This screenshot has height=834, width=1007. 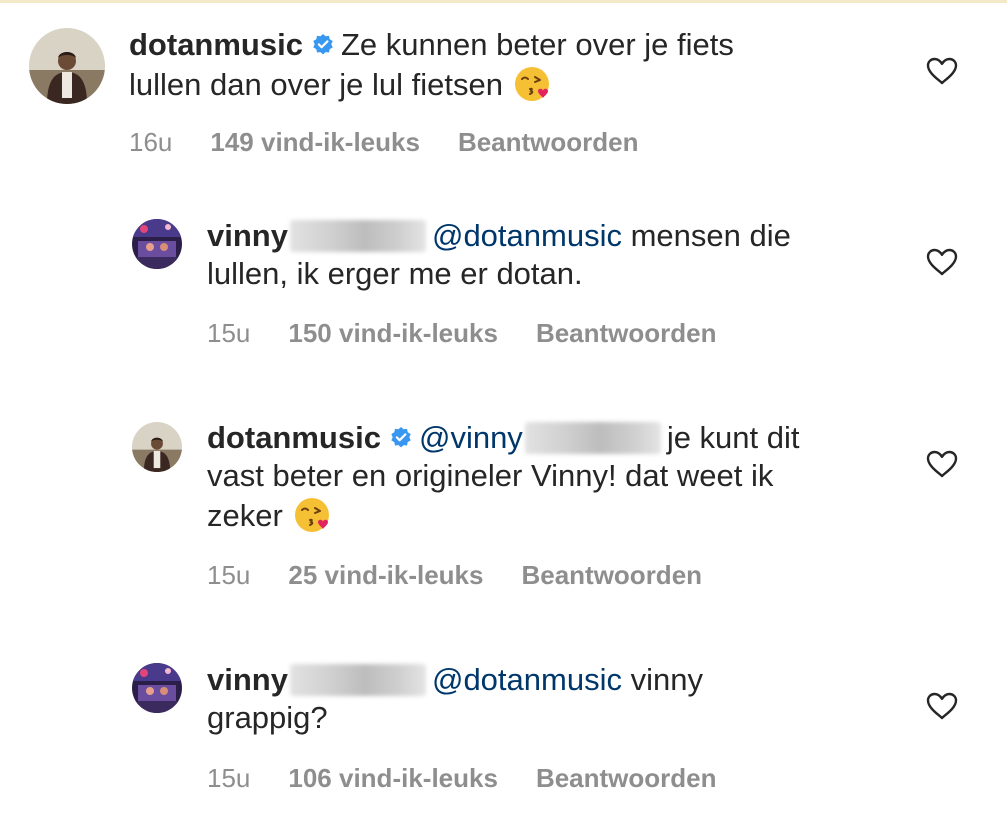 What do you see at coordinates (710, 235) in the screenshot?
I see `comment-text: mensen die` at bounding box center [710, 235].